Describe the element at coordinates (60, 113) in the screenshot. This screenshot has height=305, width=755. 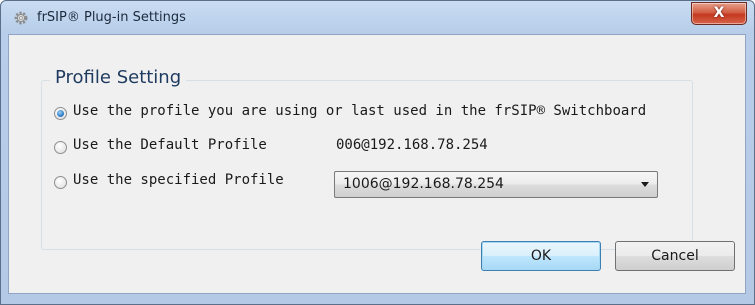
I see `radio-current-profile` at that location.